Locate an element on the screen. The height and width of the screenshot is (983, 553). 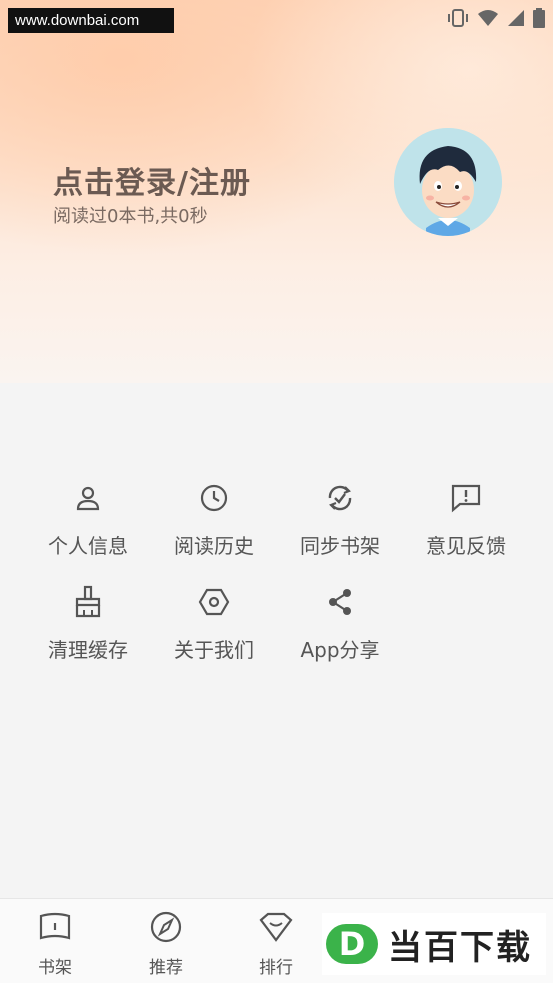
menu-item-label: 关于我们 is located at coordinates (214, 650).